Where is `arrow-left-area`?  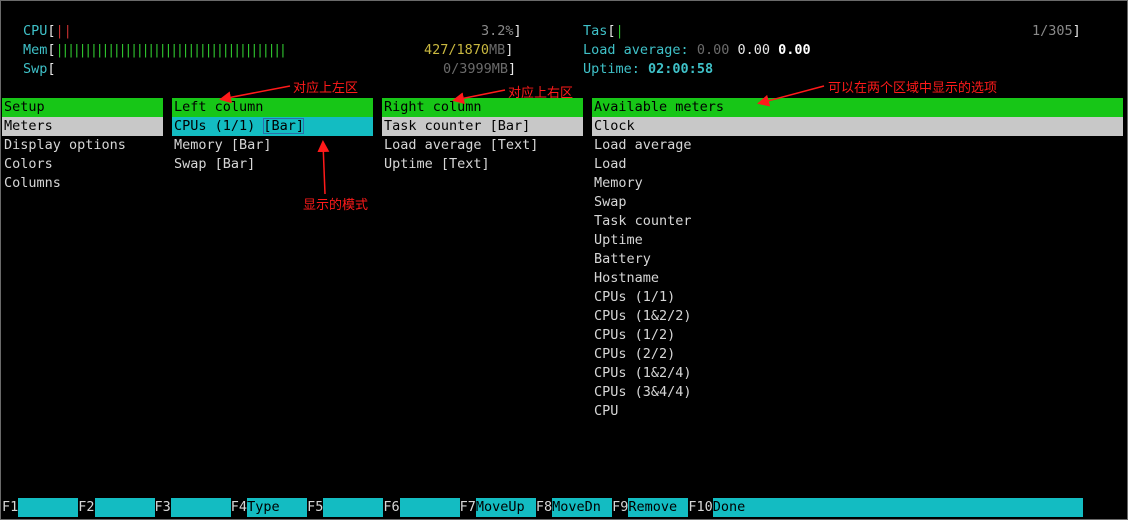
arrow-left-area is located at coordinates (255, 94).